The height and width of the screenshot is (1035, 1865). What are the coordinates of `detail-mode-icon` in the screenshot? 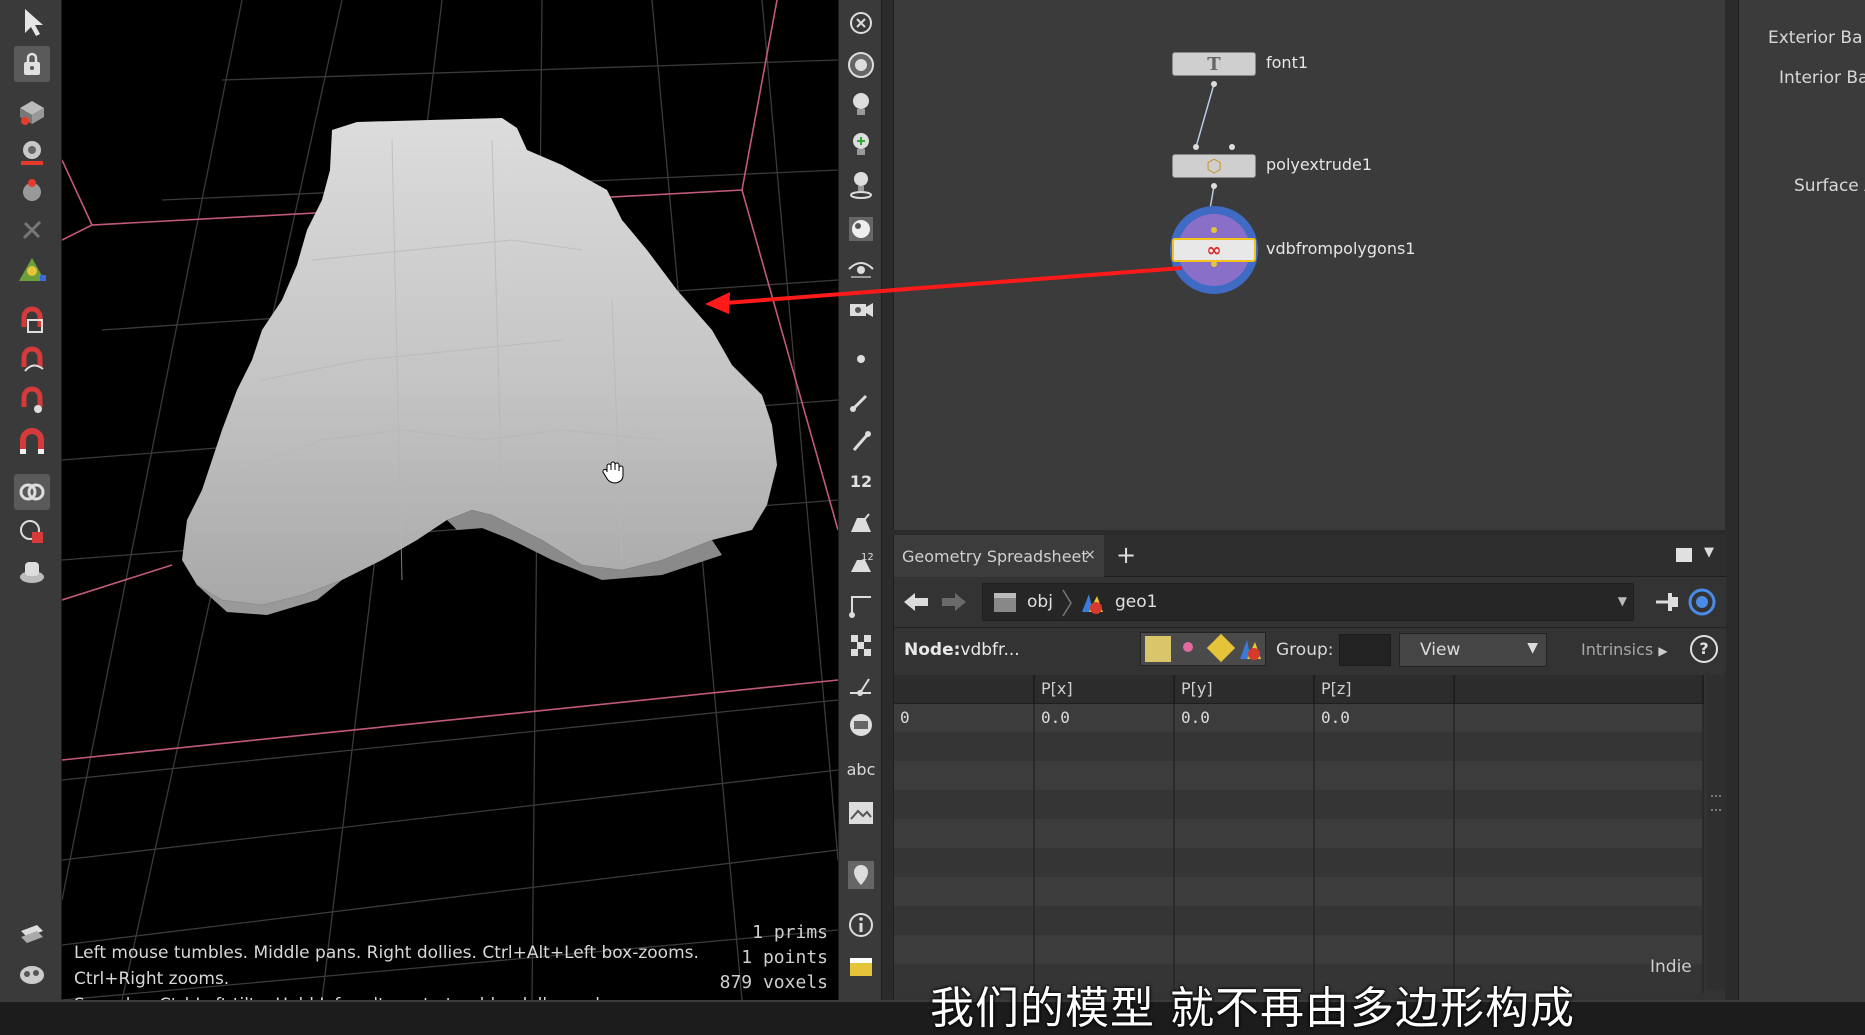 It's located at (1251, 649).